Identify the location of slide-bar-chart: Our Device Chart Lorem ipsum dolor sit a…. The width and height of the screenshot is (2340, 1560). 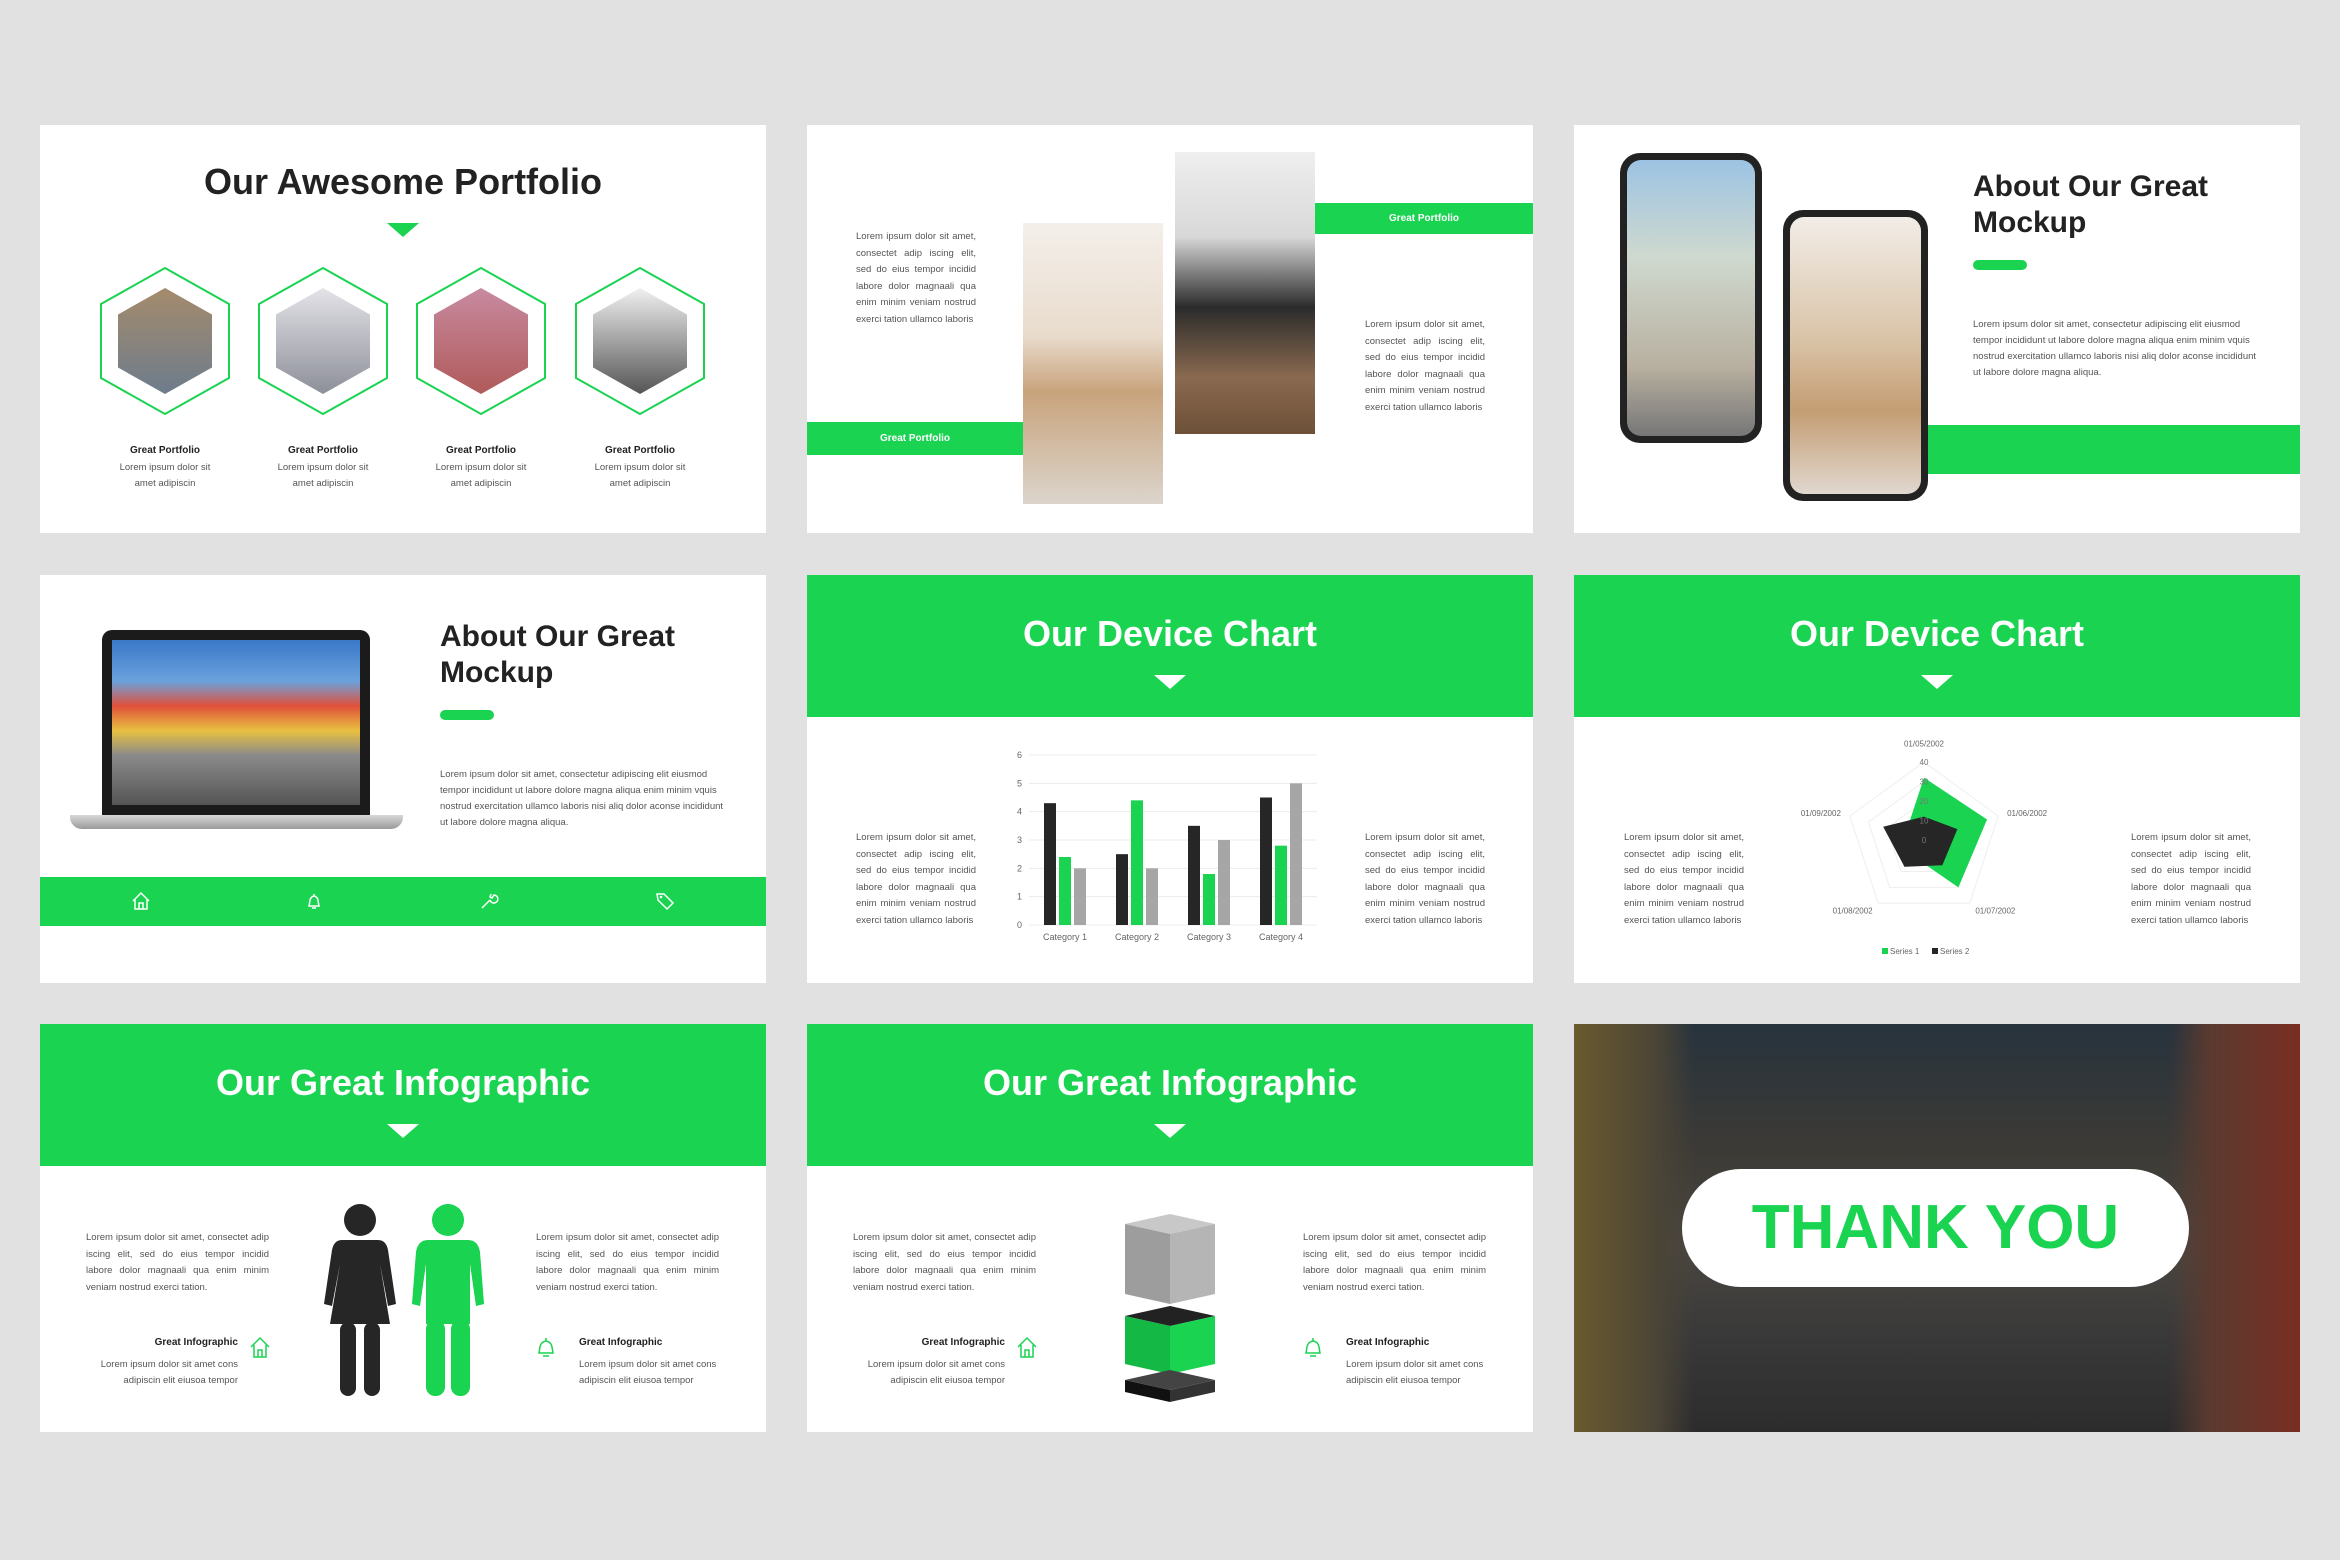
(1170, 779).